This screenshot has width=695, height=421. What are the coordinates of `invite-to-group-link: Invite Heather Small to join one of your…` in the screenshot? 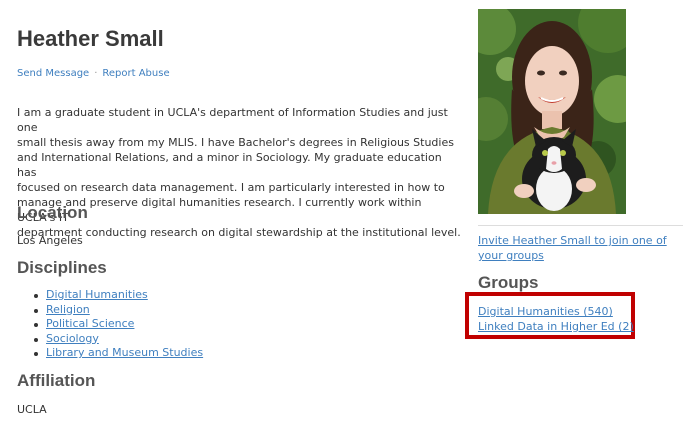 It's located at (580, 248).